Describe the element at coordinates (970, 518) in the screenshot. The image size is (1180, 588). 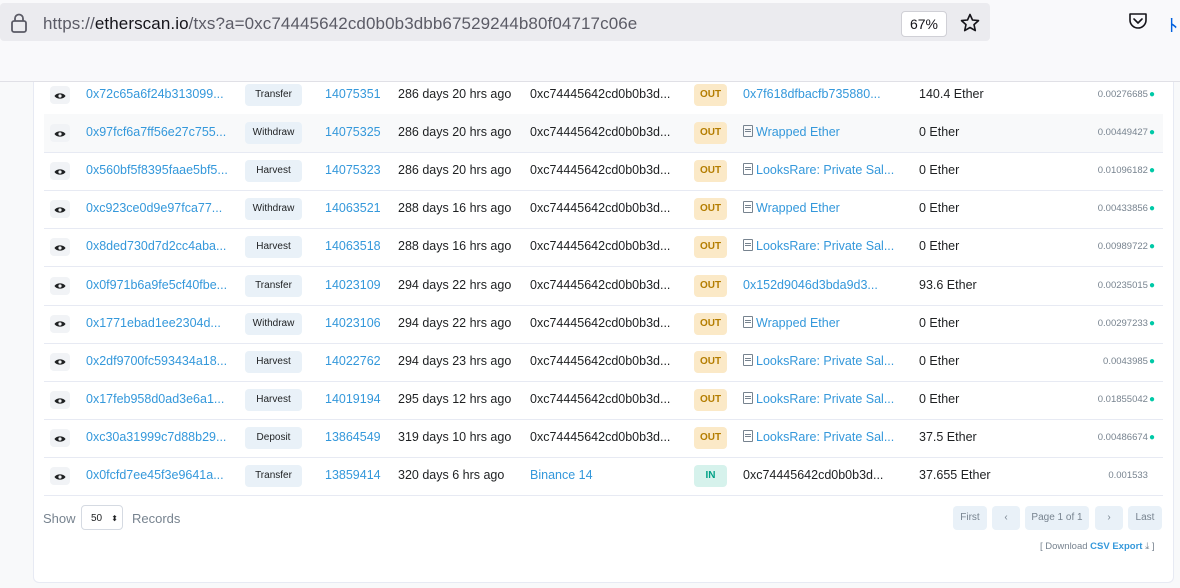
I see `first-page-button: First` at that location.